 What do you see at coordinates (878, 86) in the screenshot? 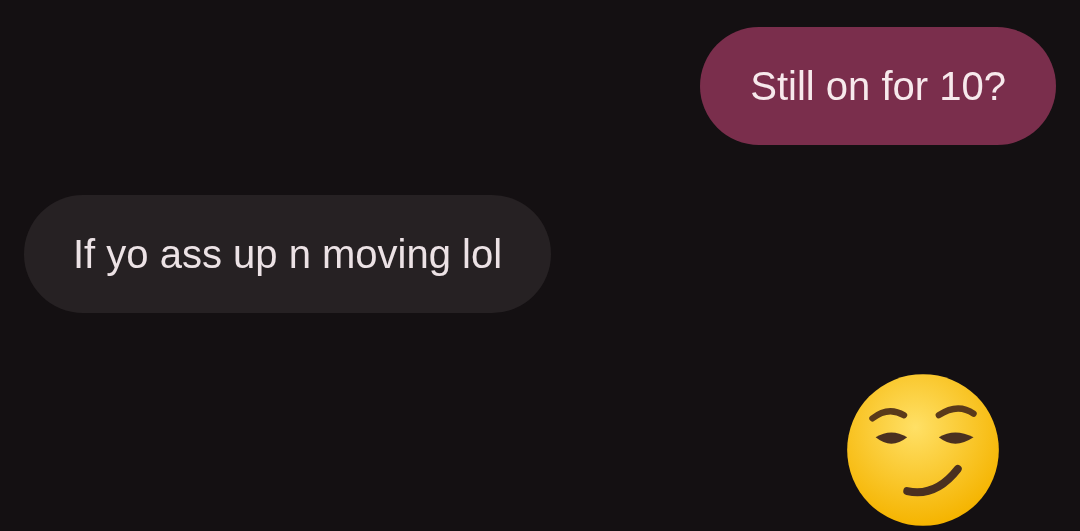
I see `sent-message-bubble: Still on for 10?` at bounding box center [878, 86].